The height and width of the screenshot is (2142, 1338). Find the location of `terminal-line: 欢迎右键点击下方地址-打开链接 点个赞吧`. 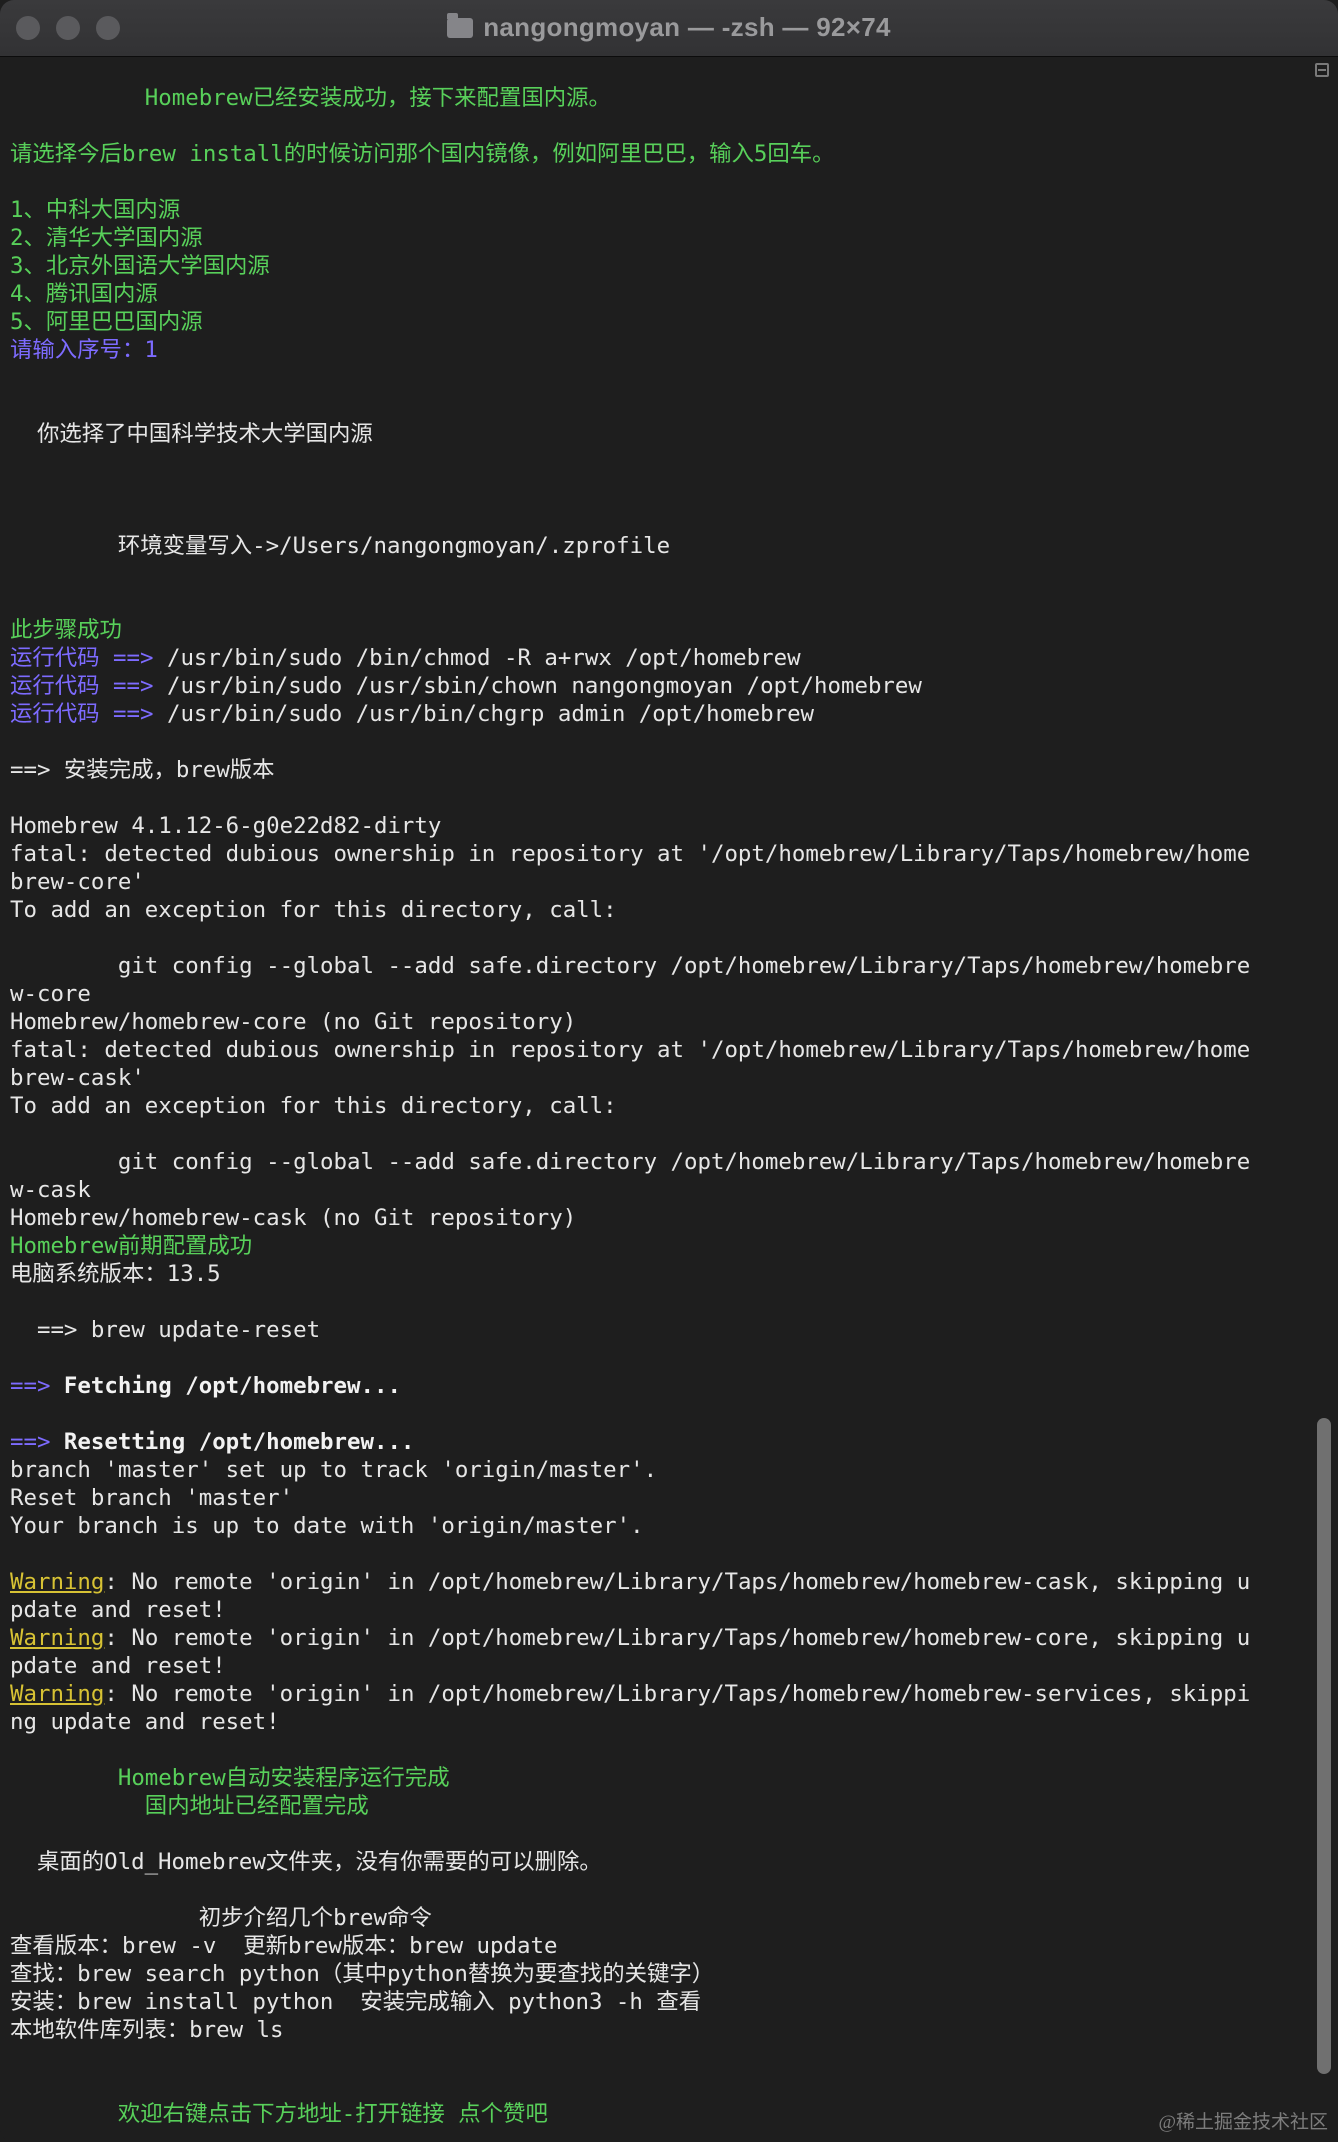

terminal-line: 欢迎右键点击下方地址-打开链接 点个赞吧 is located at coordinates (660, 2114).